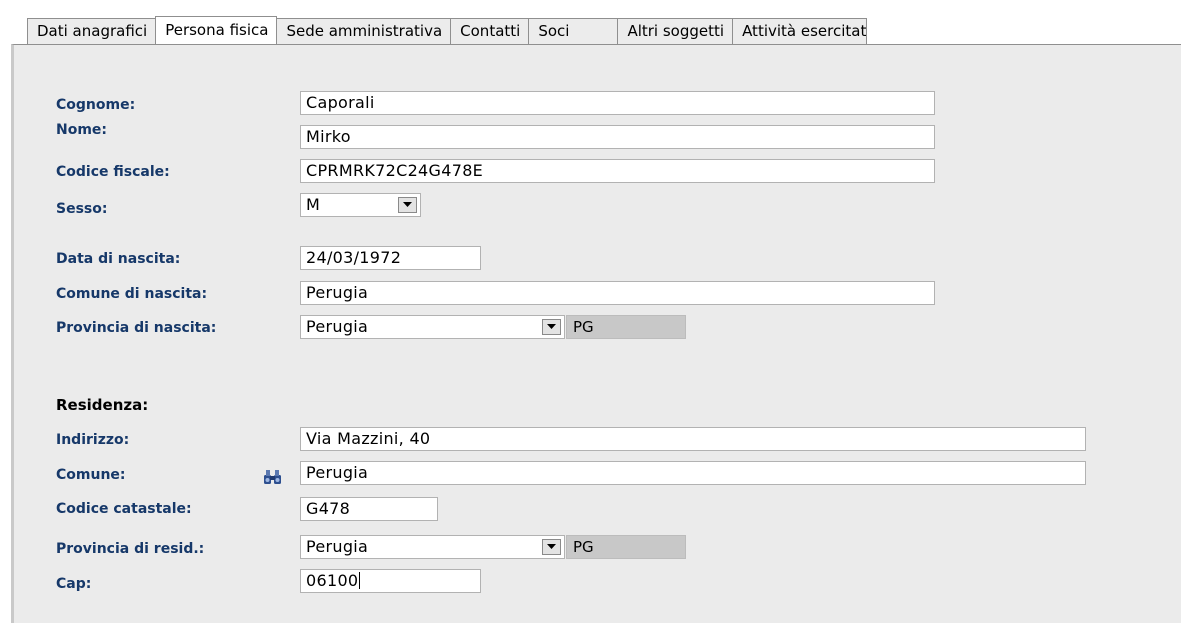 This screenshot has width=1181, height=623. Describe the element at coordinates (369, 509) in the screenshot. I see `codice-catastale-field: G478` at that location.